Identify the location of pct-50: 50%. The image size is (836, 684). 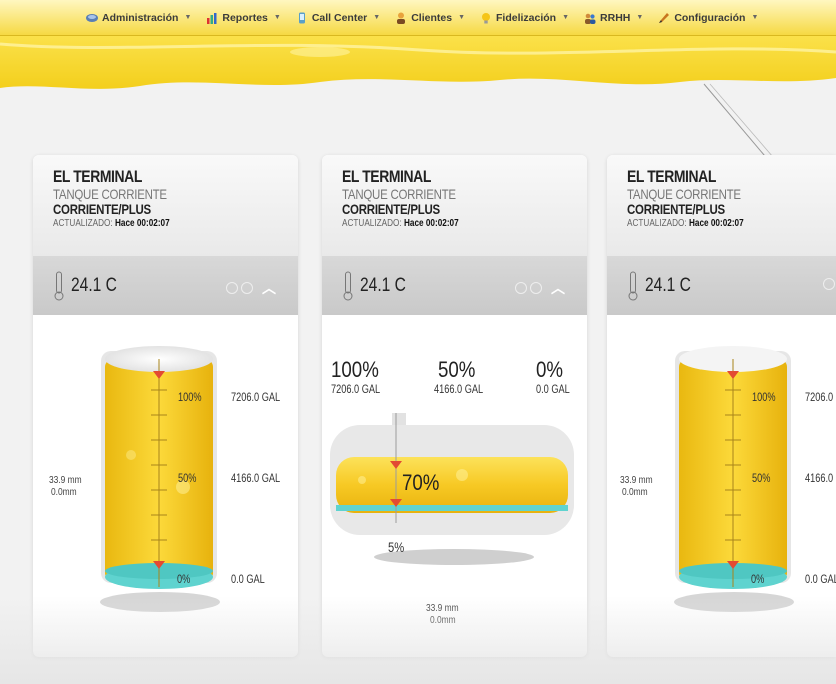
(457, 369).